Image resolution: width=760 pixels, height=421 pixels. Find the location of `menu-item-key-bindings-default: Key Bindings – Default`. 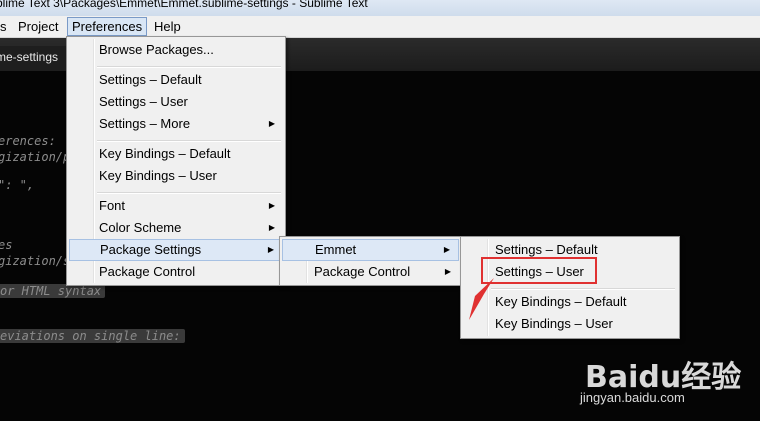

menu-item-key-bindings-default: Key Bindings – Default is located at coordinates (176, 154).